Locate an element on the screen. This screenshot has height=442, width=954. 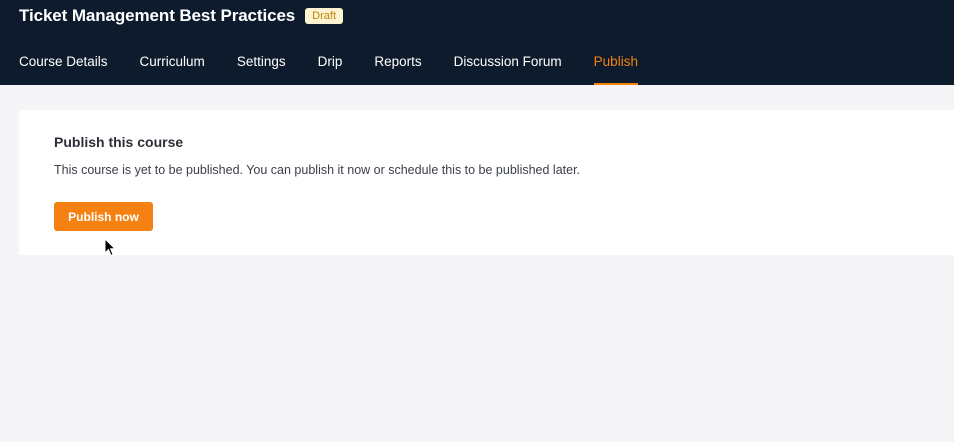
tab-discussion-forum: Discussion Forum is located at coordinates (508, 69).